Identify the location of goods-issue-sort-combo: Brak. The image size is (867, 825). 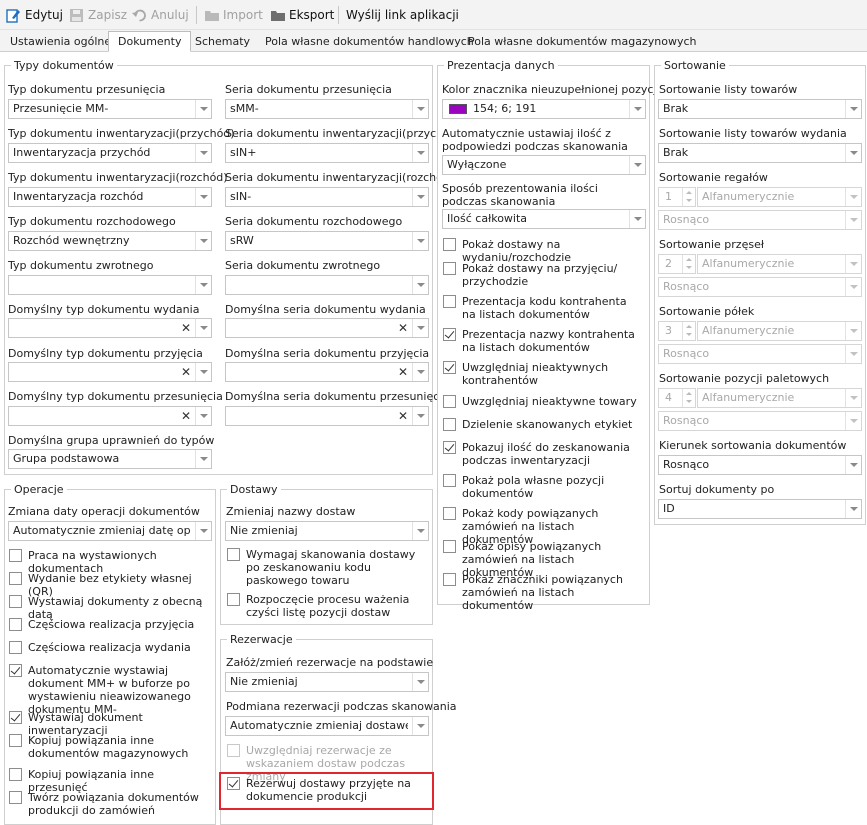
(760, 153).